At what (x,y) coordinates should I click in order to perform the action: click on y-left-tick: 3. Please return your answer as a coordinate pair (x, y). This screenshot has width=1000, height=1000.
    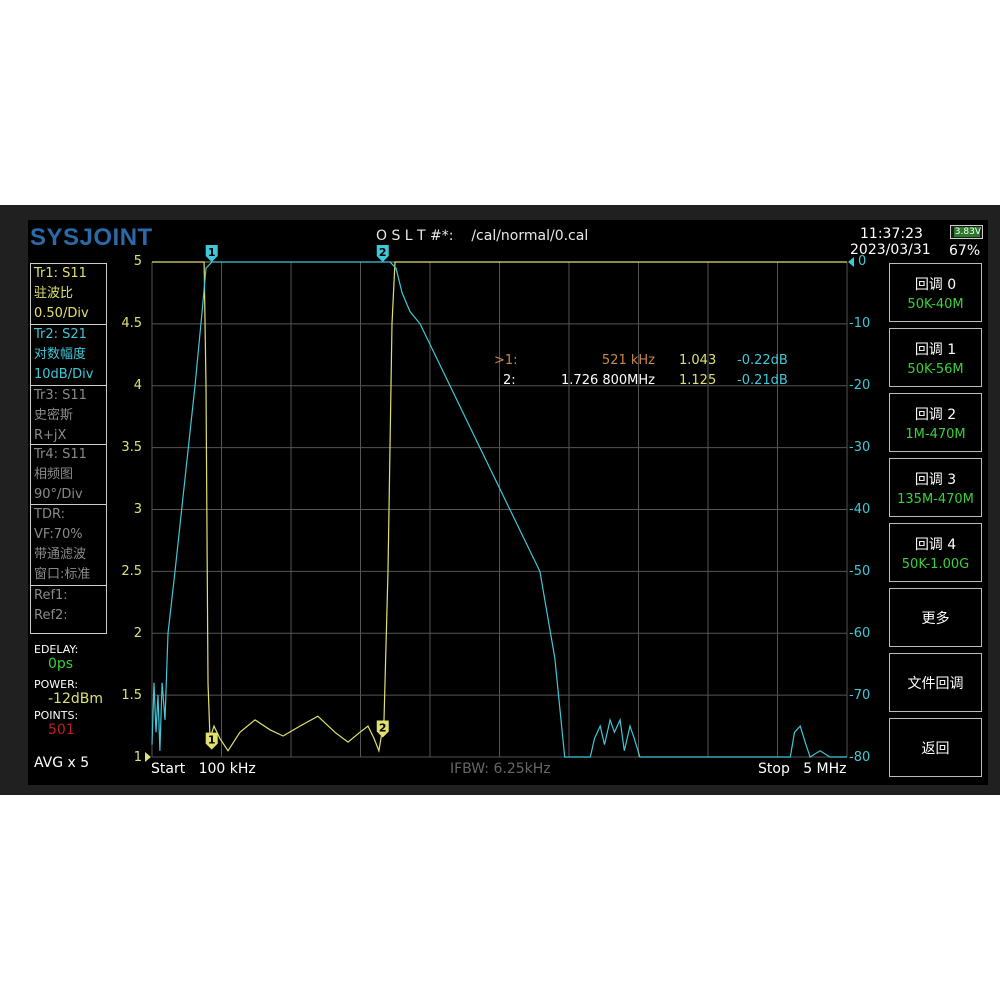
    Looking at the image, I should click on (137, 509).